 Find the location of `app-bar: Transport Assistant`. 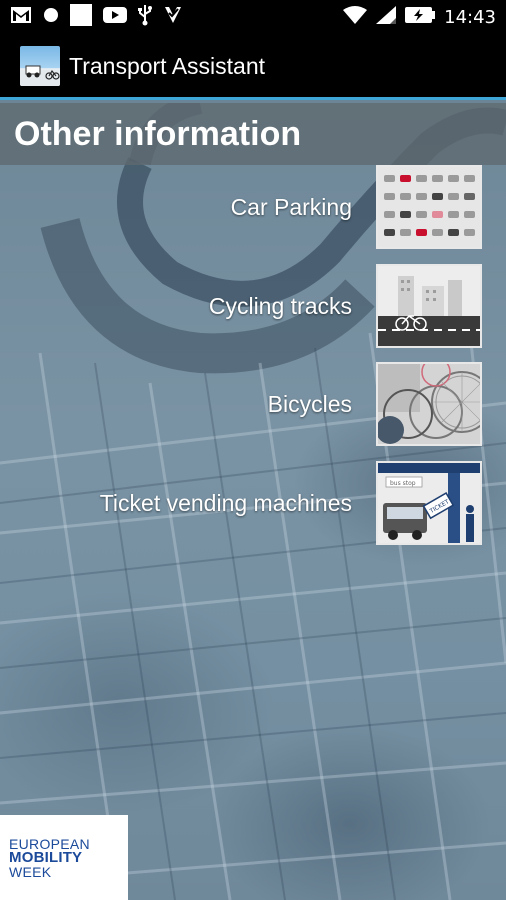

app-bar: Transport Assistant is located at coordinates (253, 67).